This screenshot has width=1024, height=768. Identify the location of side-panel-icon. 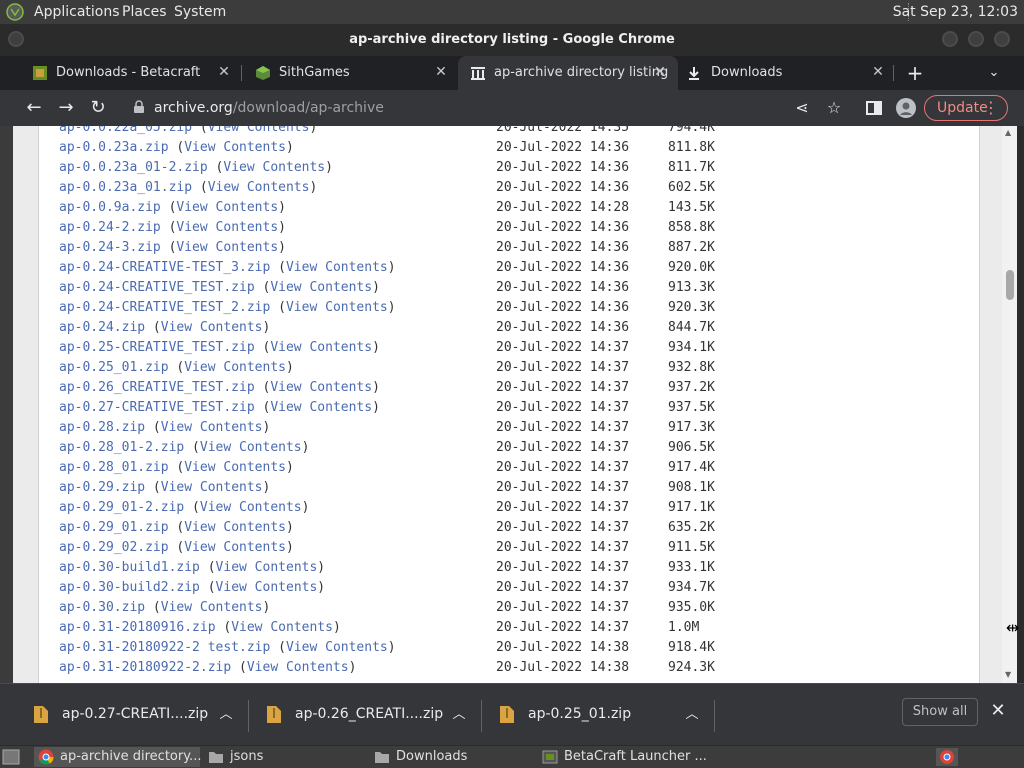
(874, 108).